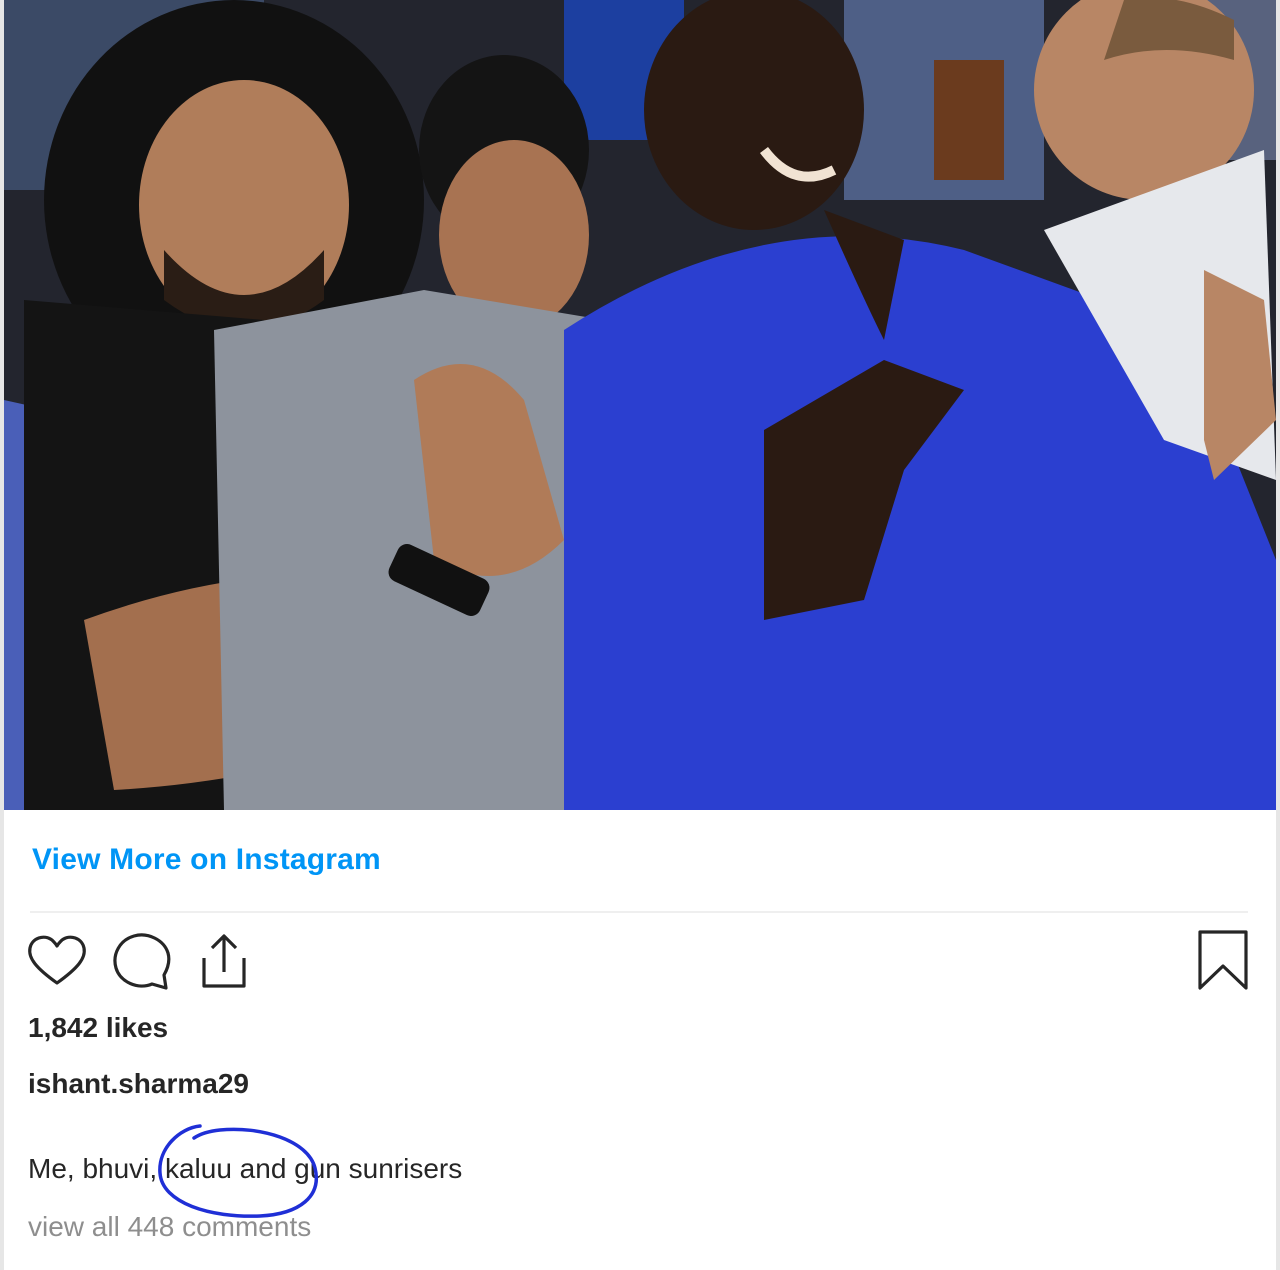 The width and height of the screenshot is (1280, 1270). What do you see at coordinates (639, 961) in the screenshot?
I see `action-bar` at bounding box center [639, 961].